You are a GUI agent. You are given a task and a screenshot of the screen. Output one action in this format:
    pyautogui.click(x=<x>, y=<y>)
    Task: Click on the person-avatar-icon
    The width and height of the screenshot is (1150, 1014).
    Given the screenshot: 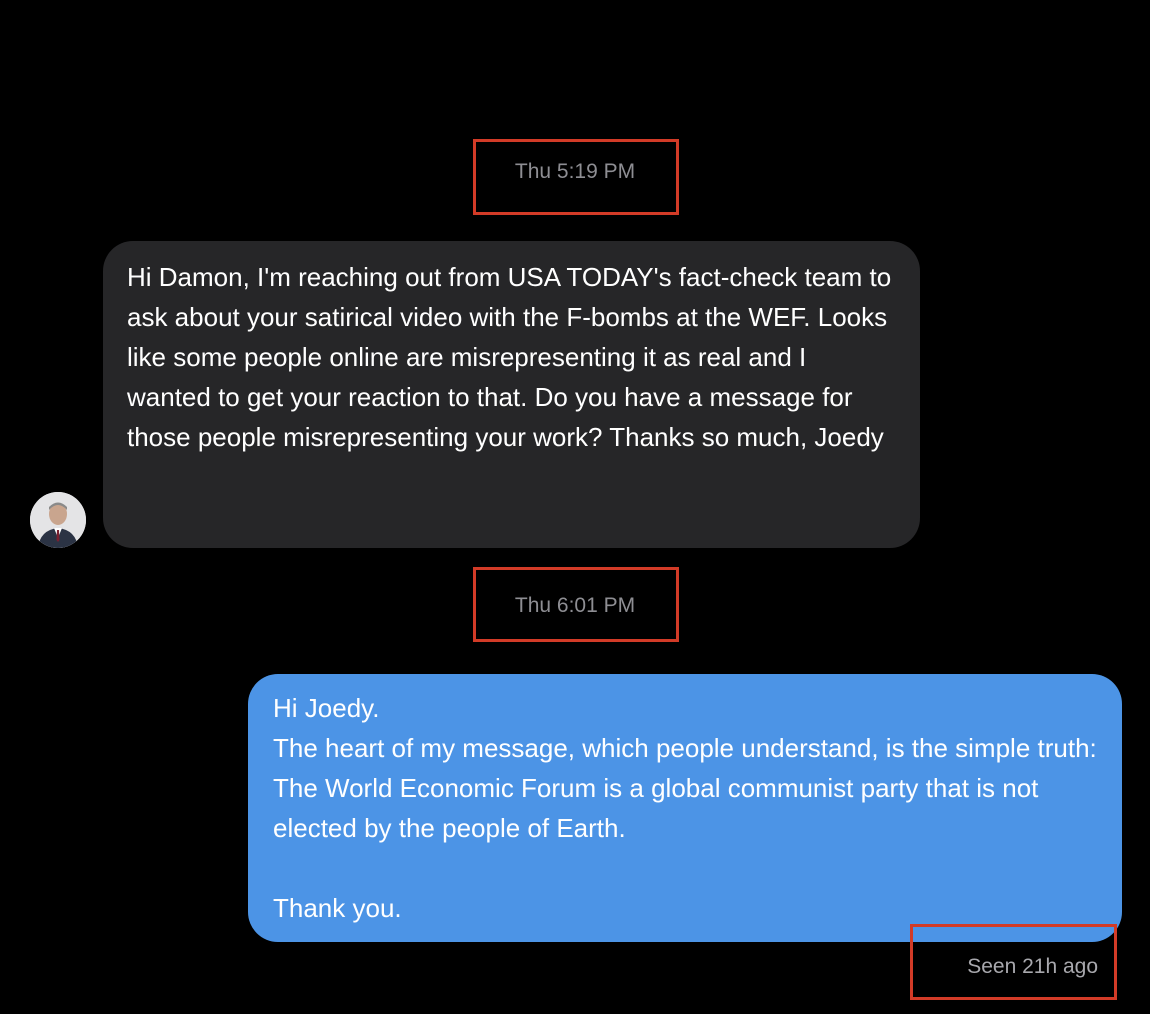 What is the action you would take?
    pyautogui.click(x=58, y=520)
    